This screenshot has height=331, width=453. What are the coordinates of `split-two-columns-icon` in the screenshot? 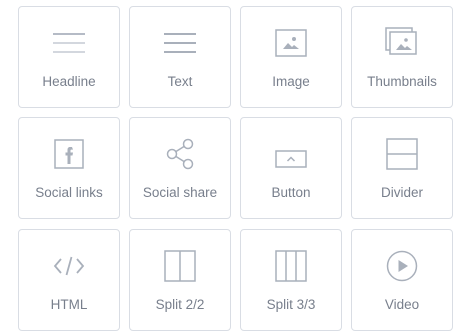 It's located at (180, 266).